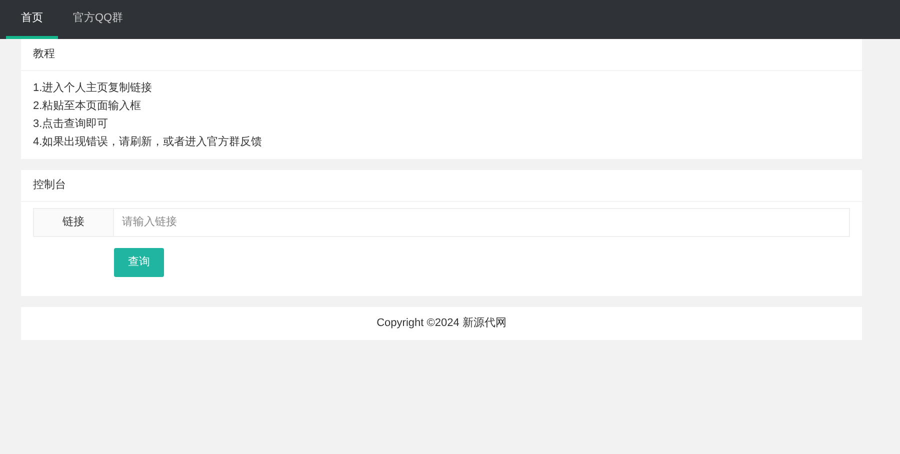 This screenshot has height=454, width=900. What do you see at coordinates (441, 55) in the screenshot?
I see `card-title: 教程` at bounding box center [441, 55].